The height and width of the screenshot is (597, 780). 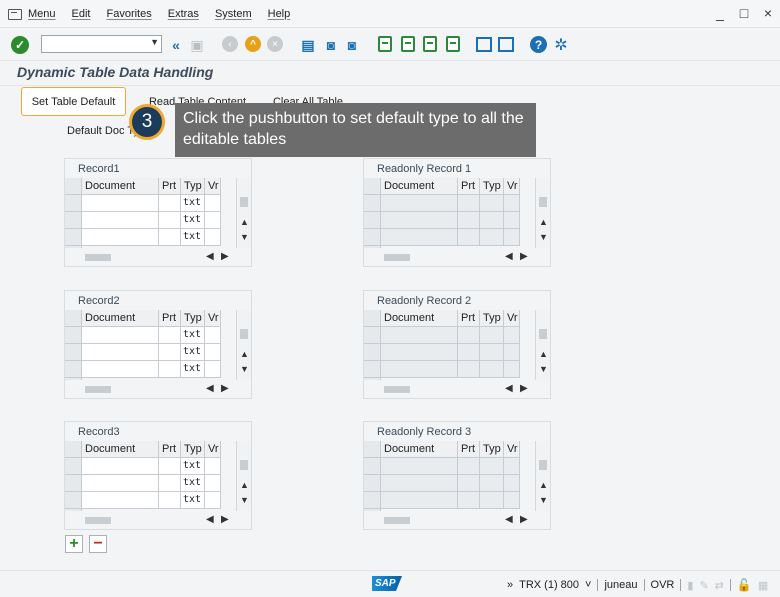 I want to click on expand-icon: », so click(x=510, y=585).